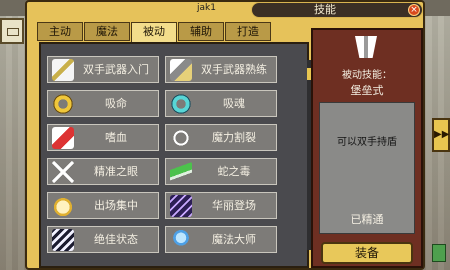 The height and width of the screenshot is (270, 450). What do you see at coordinates (367, 90) in the screenshot?
I see `skill-name: 堡垒式` at bounding box center [367, 90].